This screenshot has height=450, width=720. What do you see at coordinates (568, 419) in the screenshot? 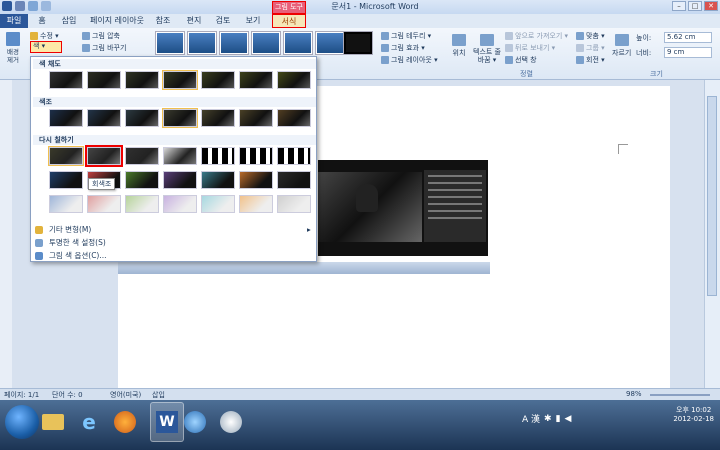
I see `volume-icon: ◀` at bounding box center [568, 419].